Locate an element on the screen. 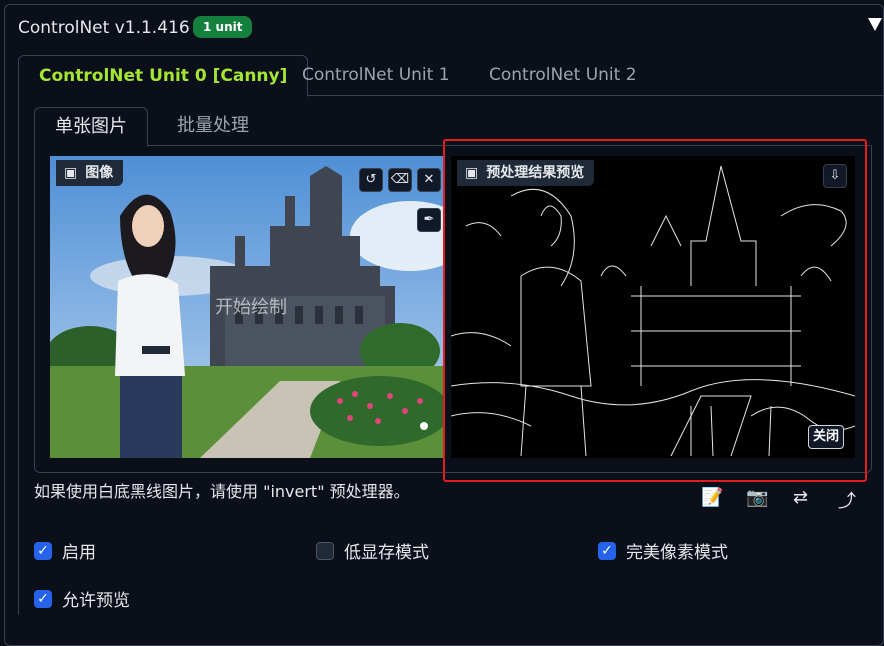  panel-title: ControlNet v1.1.416 is located at coordinates (104, 28).